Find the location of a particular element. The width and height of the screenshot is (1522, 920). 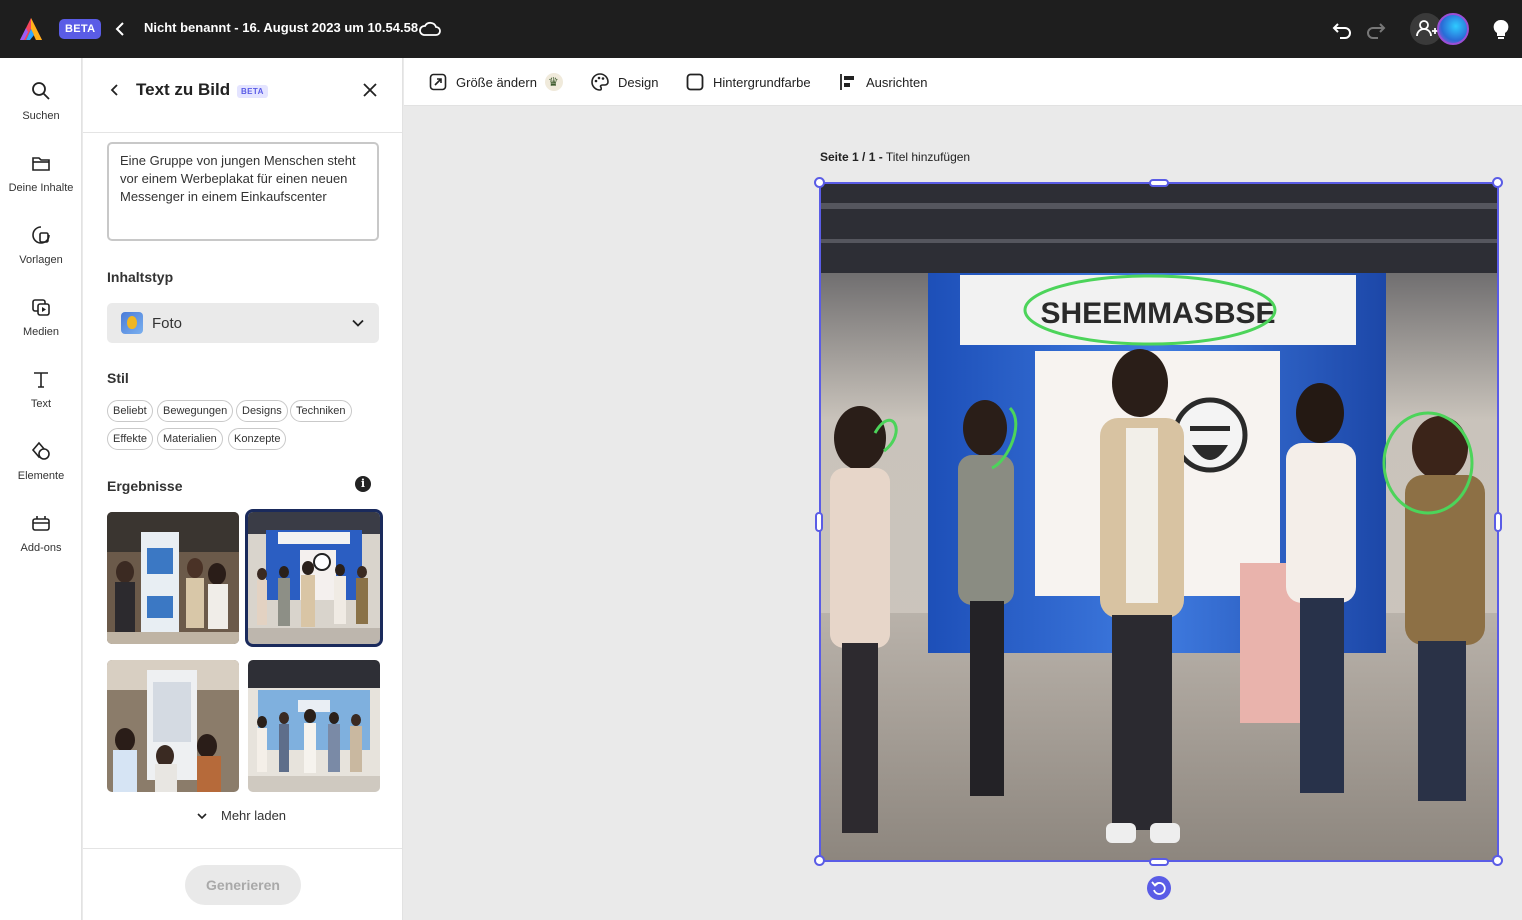

content-type-value: Foto is located at coordinates (167, 323).